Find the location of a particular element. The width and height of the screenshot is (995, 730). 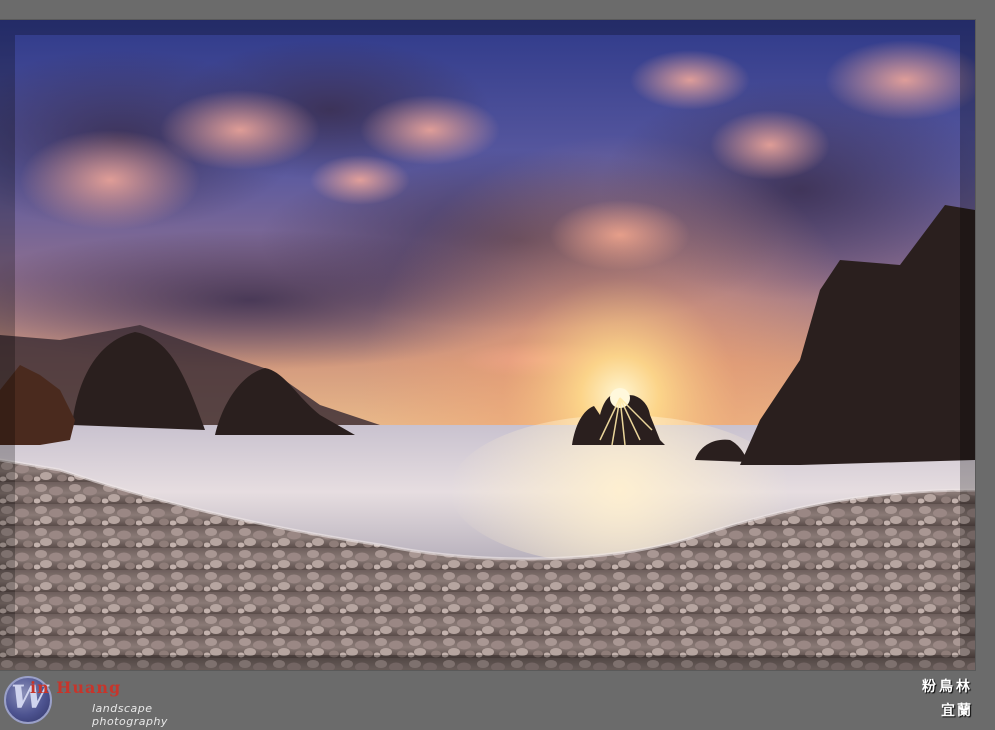

watermark-logo: W in Huang landscape photography is located at coordinates (107, 701).